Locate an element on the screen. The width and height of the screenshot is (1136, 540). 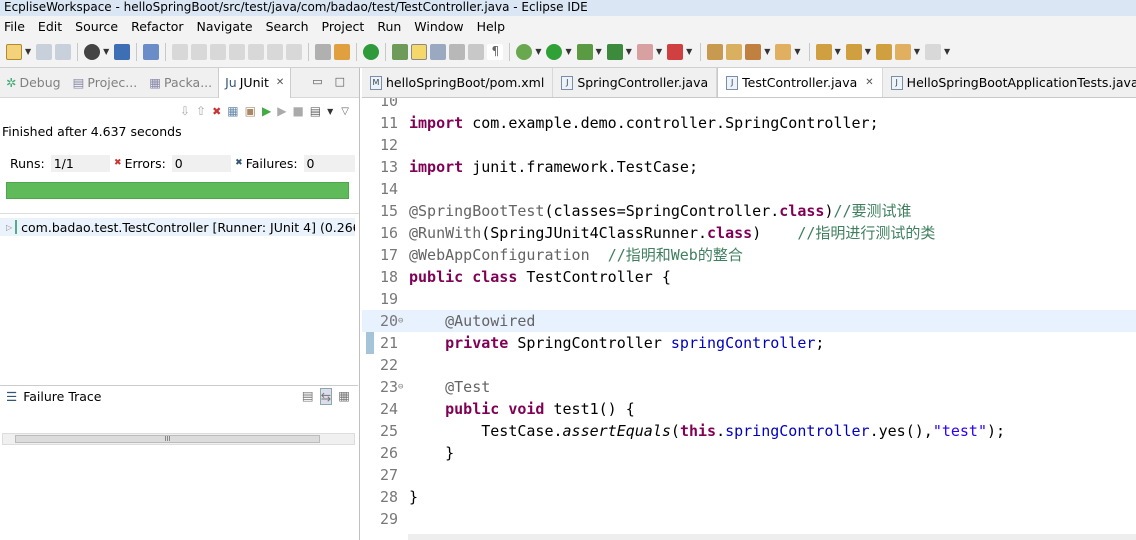
copy-trace-icon: ▦ is located at coordinates (344, 396).